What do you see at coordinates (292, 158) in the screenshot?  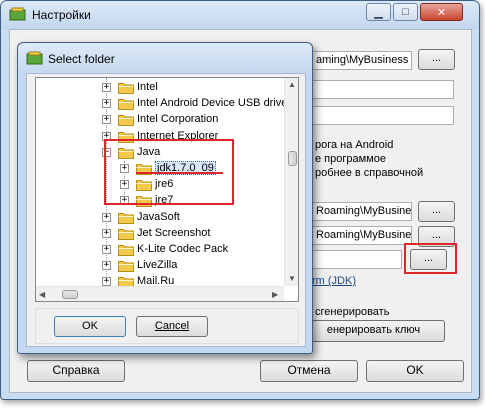 I see `vertical-scroll-thumb` at bounding box center [292, 158].